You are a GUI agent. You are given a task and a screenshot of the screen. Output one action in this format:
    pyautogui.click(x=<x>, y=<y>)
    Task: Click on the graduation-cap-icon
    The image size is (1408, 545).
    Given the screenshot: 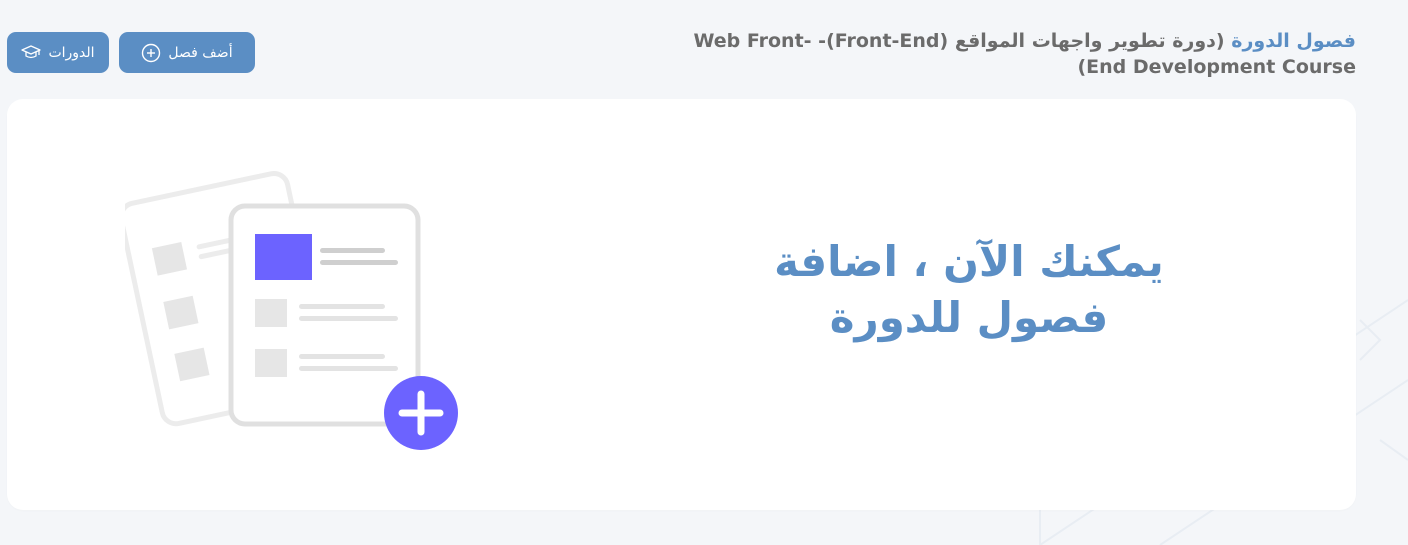 What is the action you would take?
    pyautogui.click(x=31, y=52)
    